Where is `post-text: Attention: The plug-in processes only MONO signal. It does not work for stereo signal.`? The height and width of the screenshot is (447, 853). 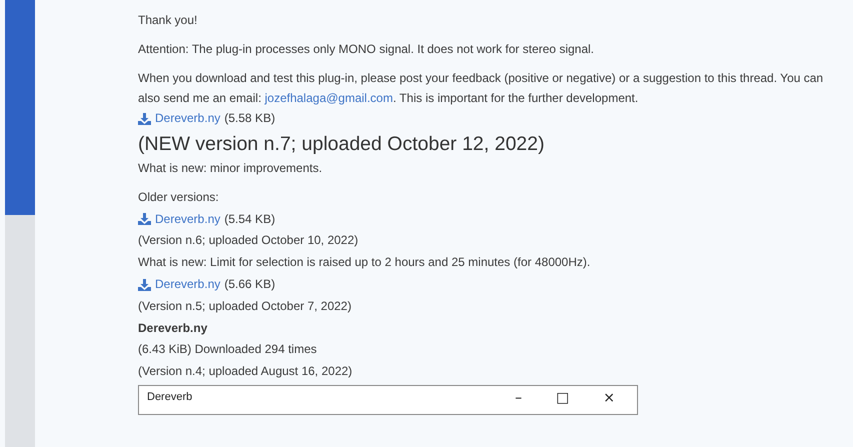 post-text: Attention: The plug-in processes only MONO signal. It does not work for stereo signal. is located at coordinates (366, 49).